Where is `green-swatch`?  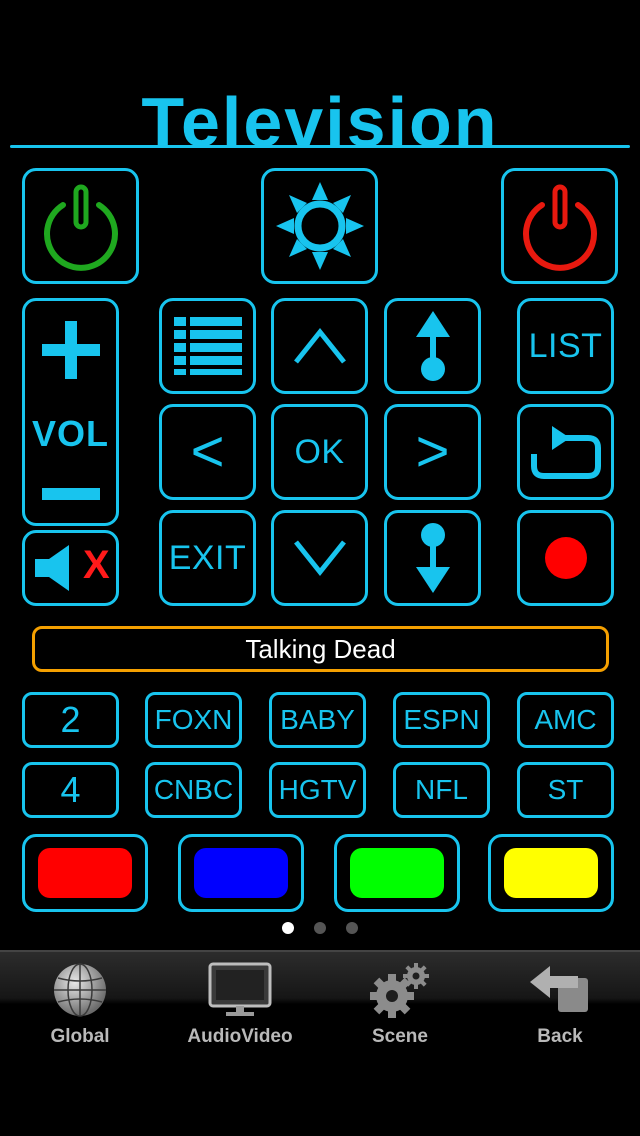 green-swatch is located at coordinates (397, 873).